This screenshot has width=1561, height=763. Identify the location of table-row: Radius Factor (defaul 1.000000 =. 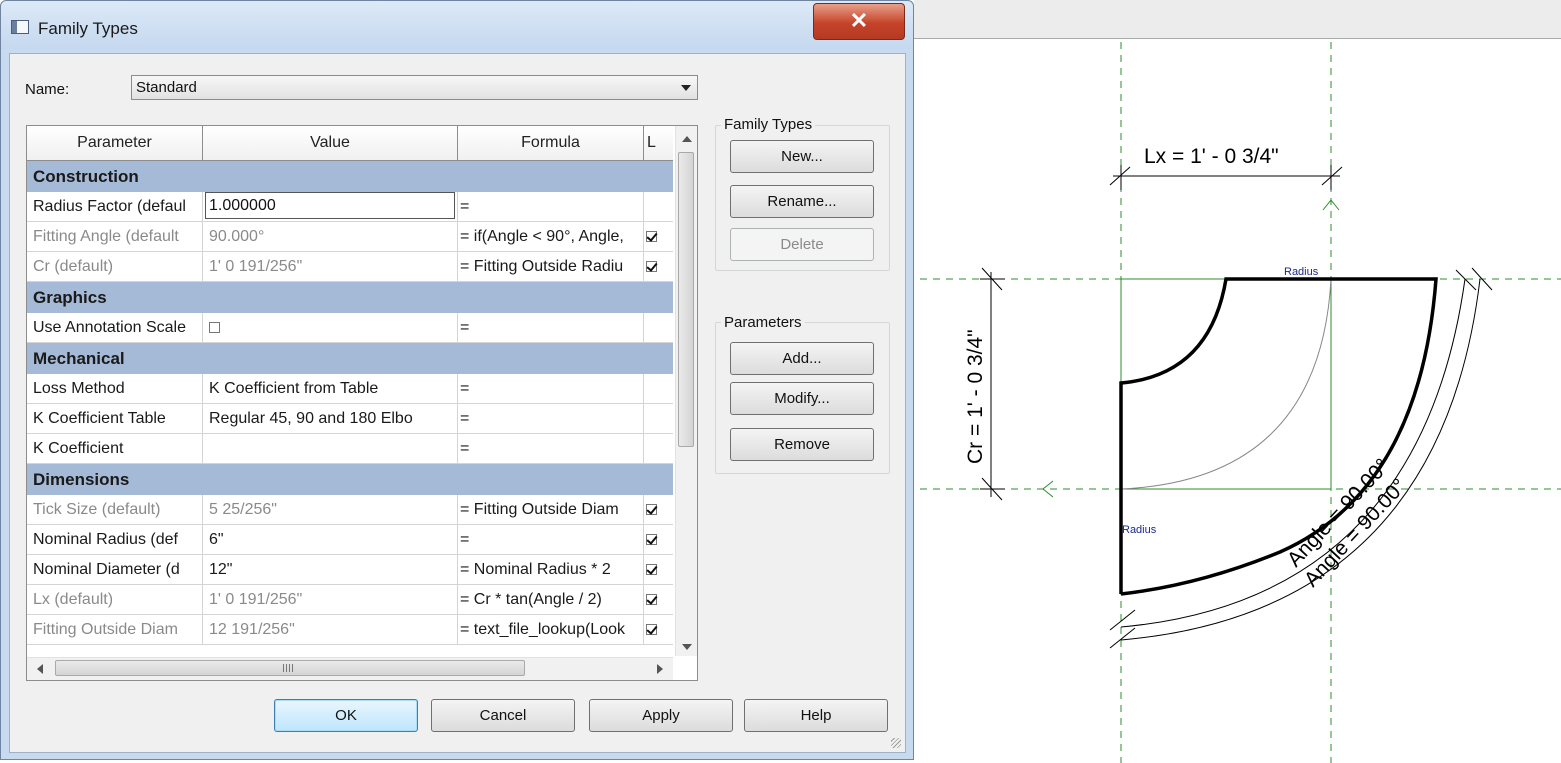
(350, 207).